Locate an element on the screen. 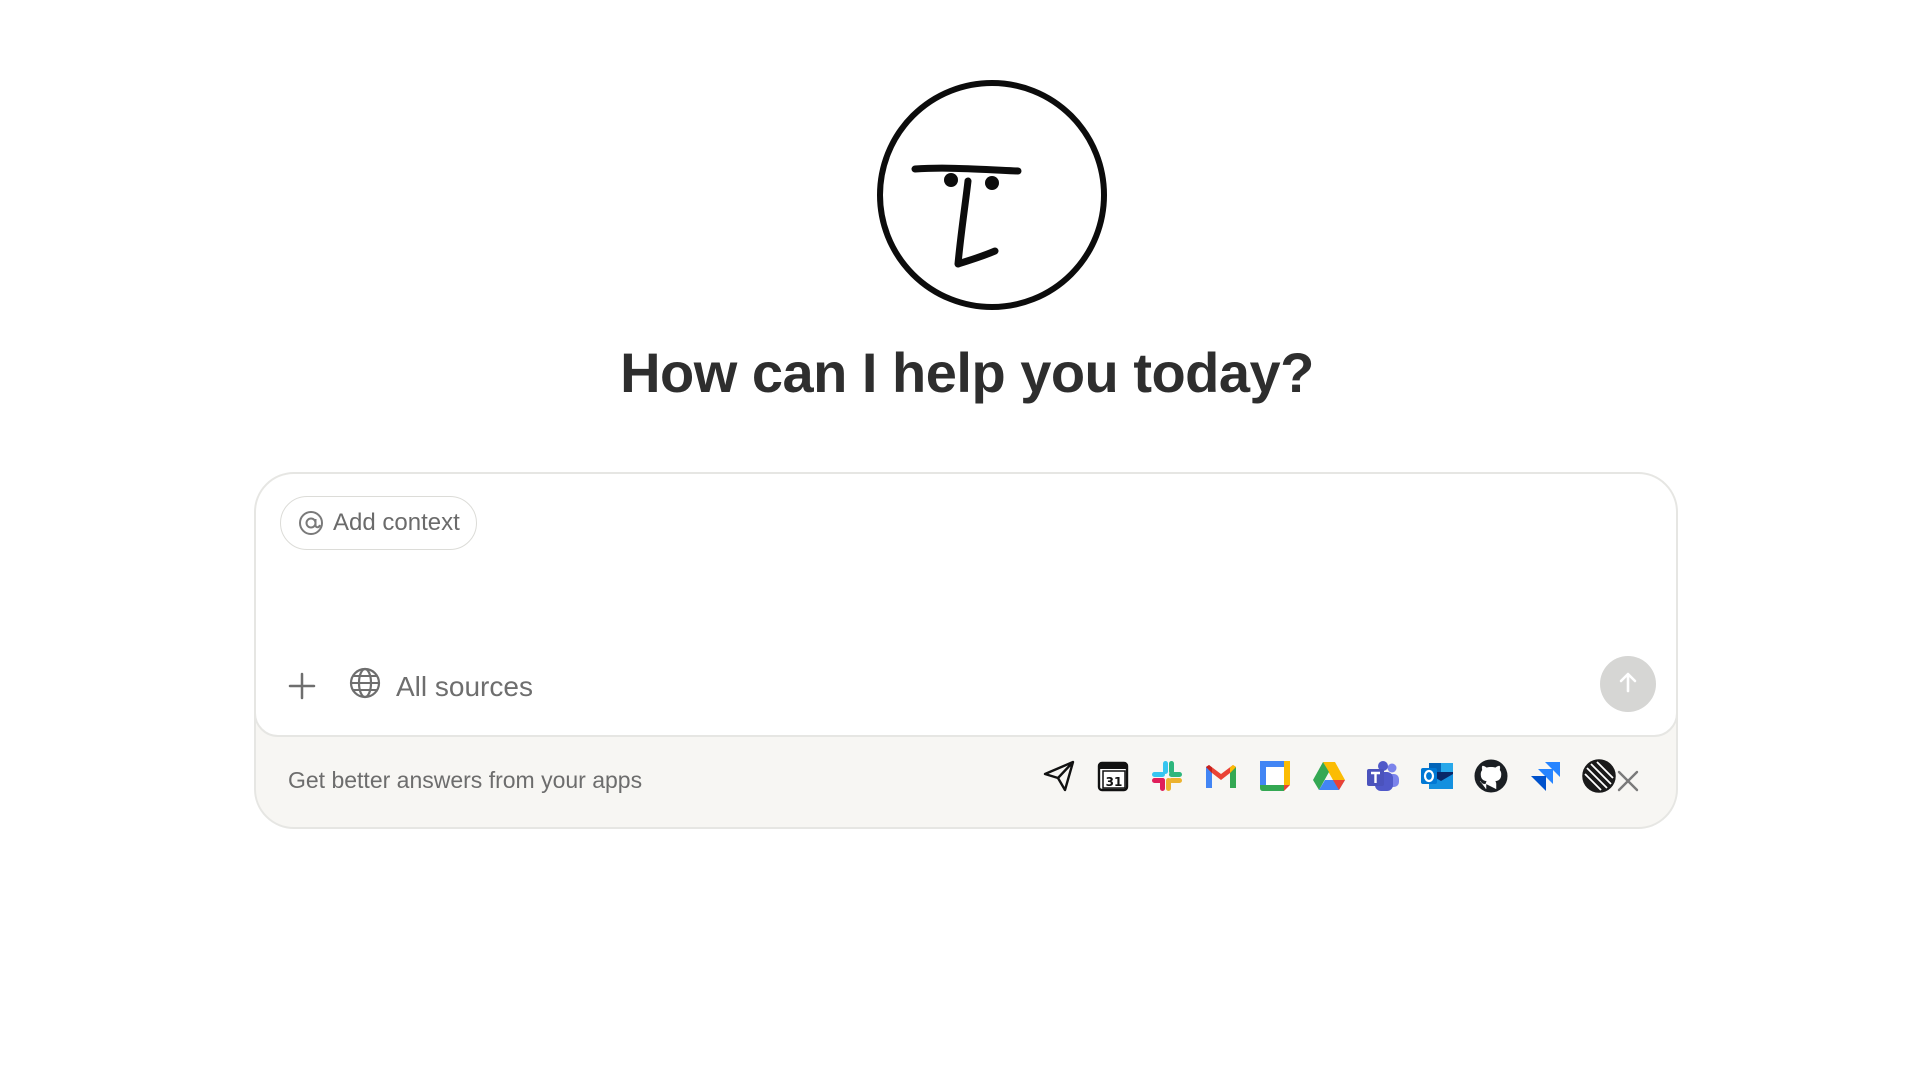  send-button is located at coordinates (1628, 684).